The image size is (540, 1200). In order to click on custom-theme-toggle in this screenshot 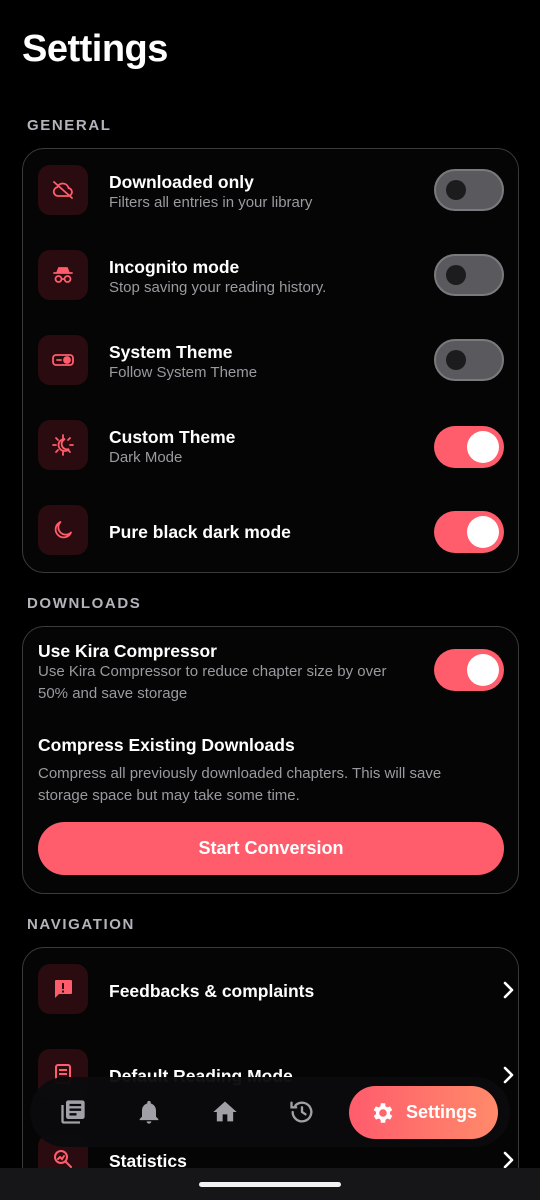, I will do `click(469, 447)`.